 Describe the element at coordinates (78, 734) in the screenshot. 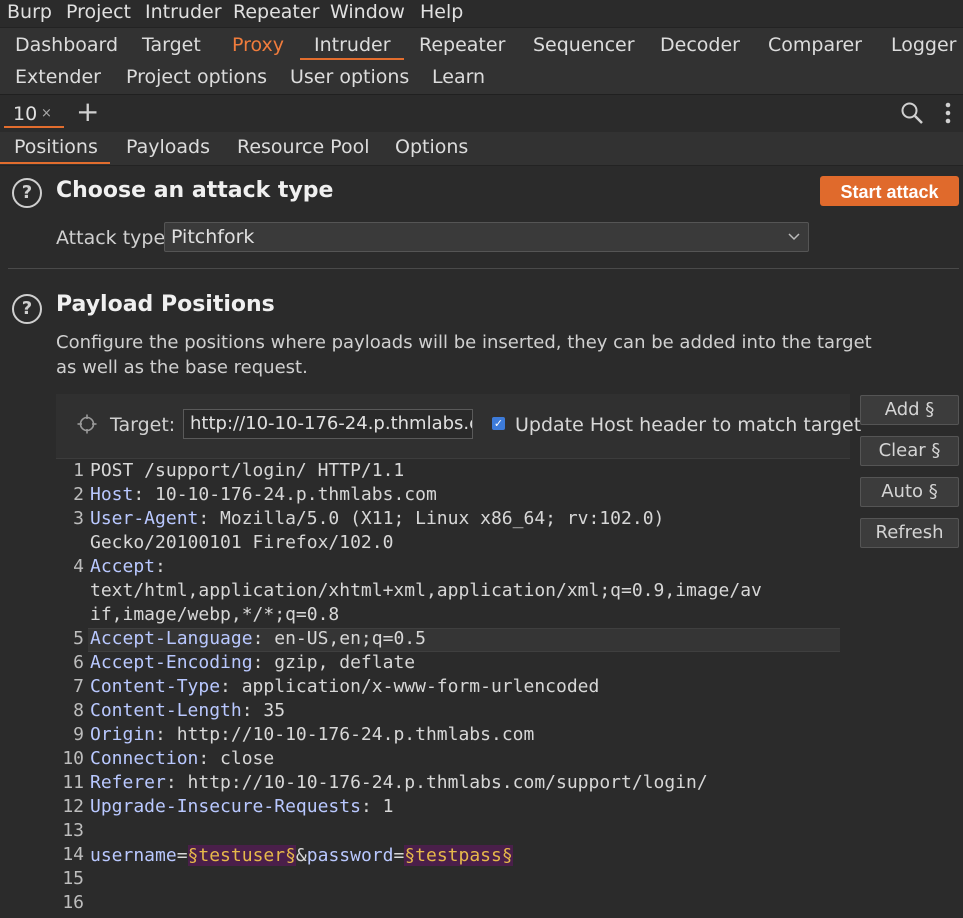

I see `line-number: 9` at that location.